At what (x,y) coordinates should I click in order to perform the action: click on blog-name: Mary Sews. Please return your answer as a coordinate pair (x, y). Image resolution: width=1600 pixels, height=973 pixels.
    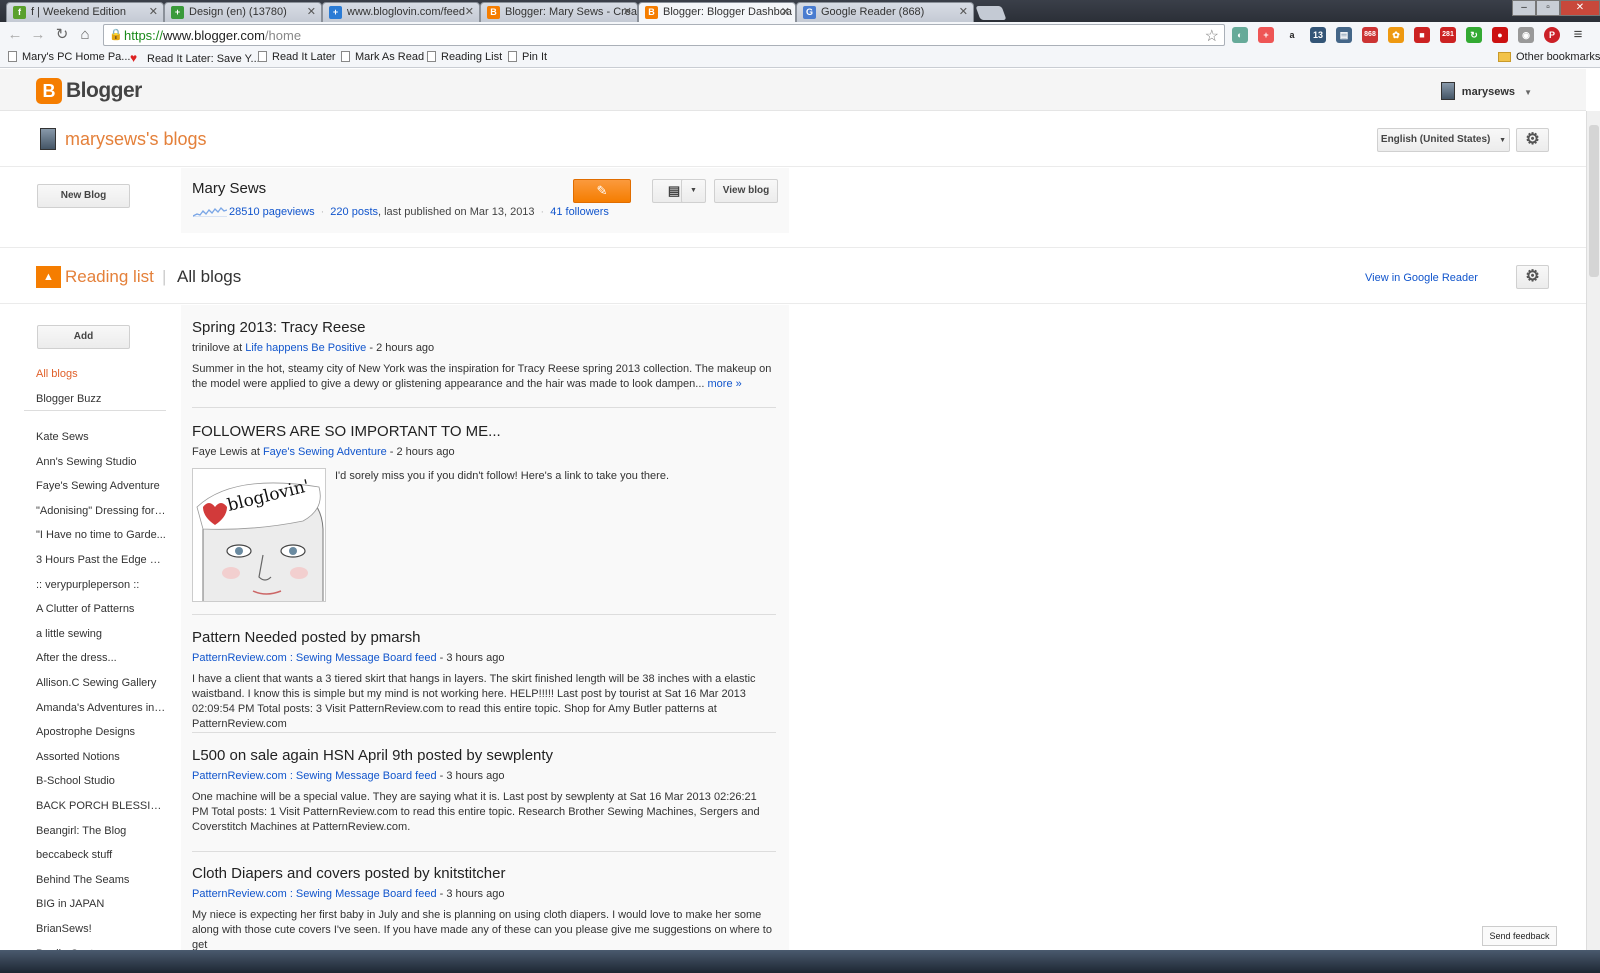
    Looking at the image, I should click on (229, 188).